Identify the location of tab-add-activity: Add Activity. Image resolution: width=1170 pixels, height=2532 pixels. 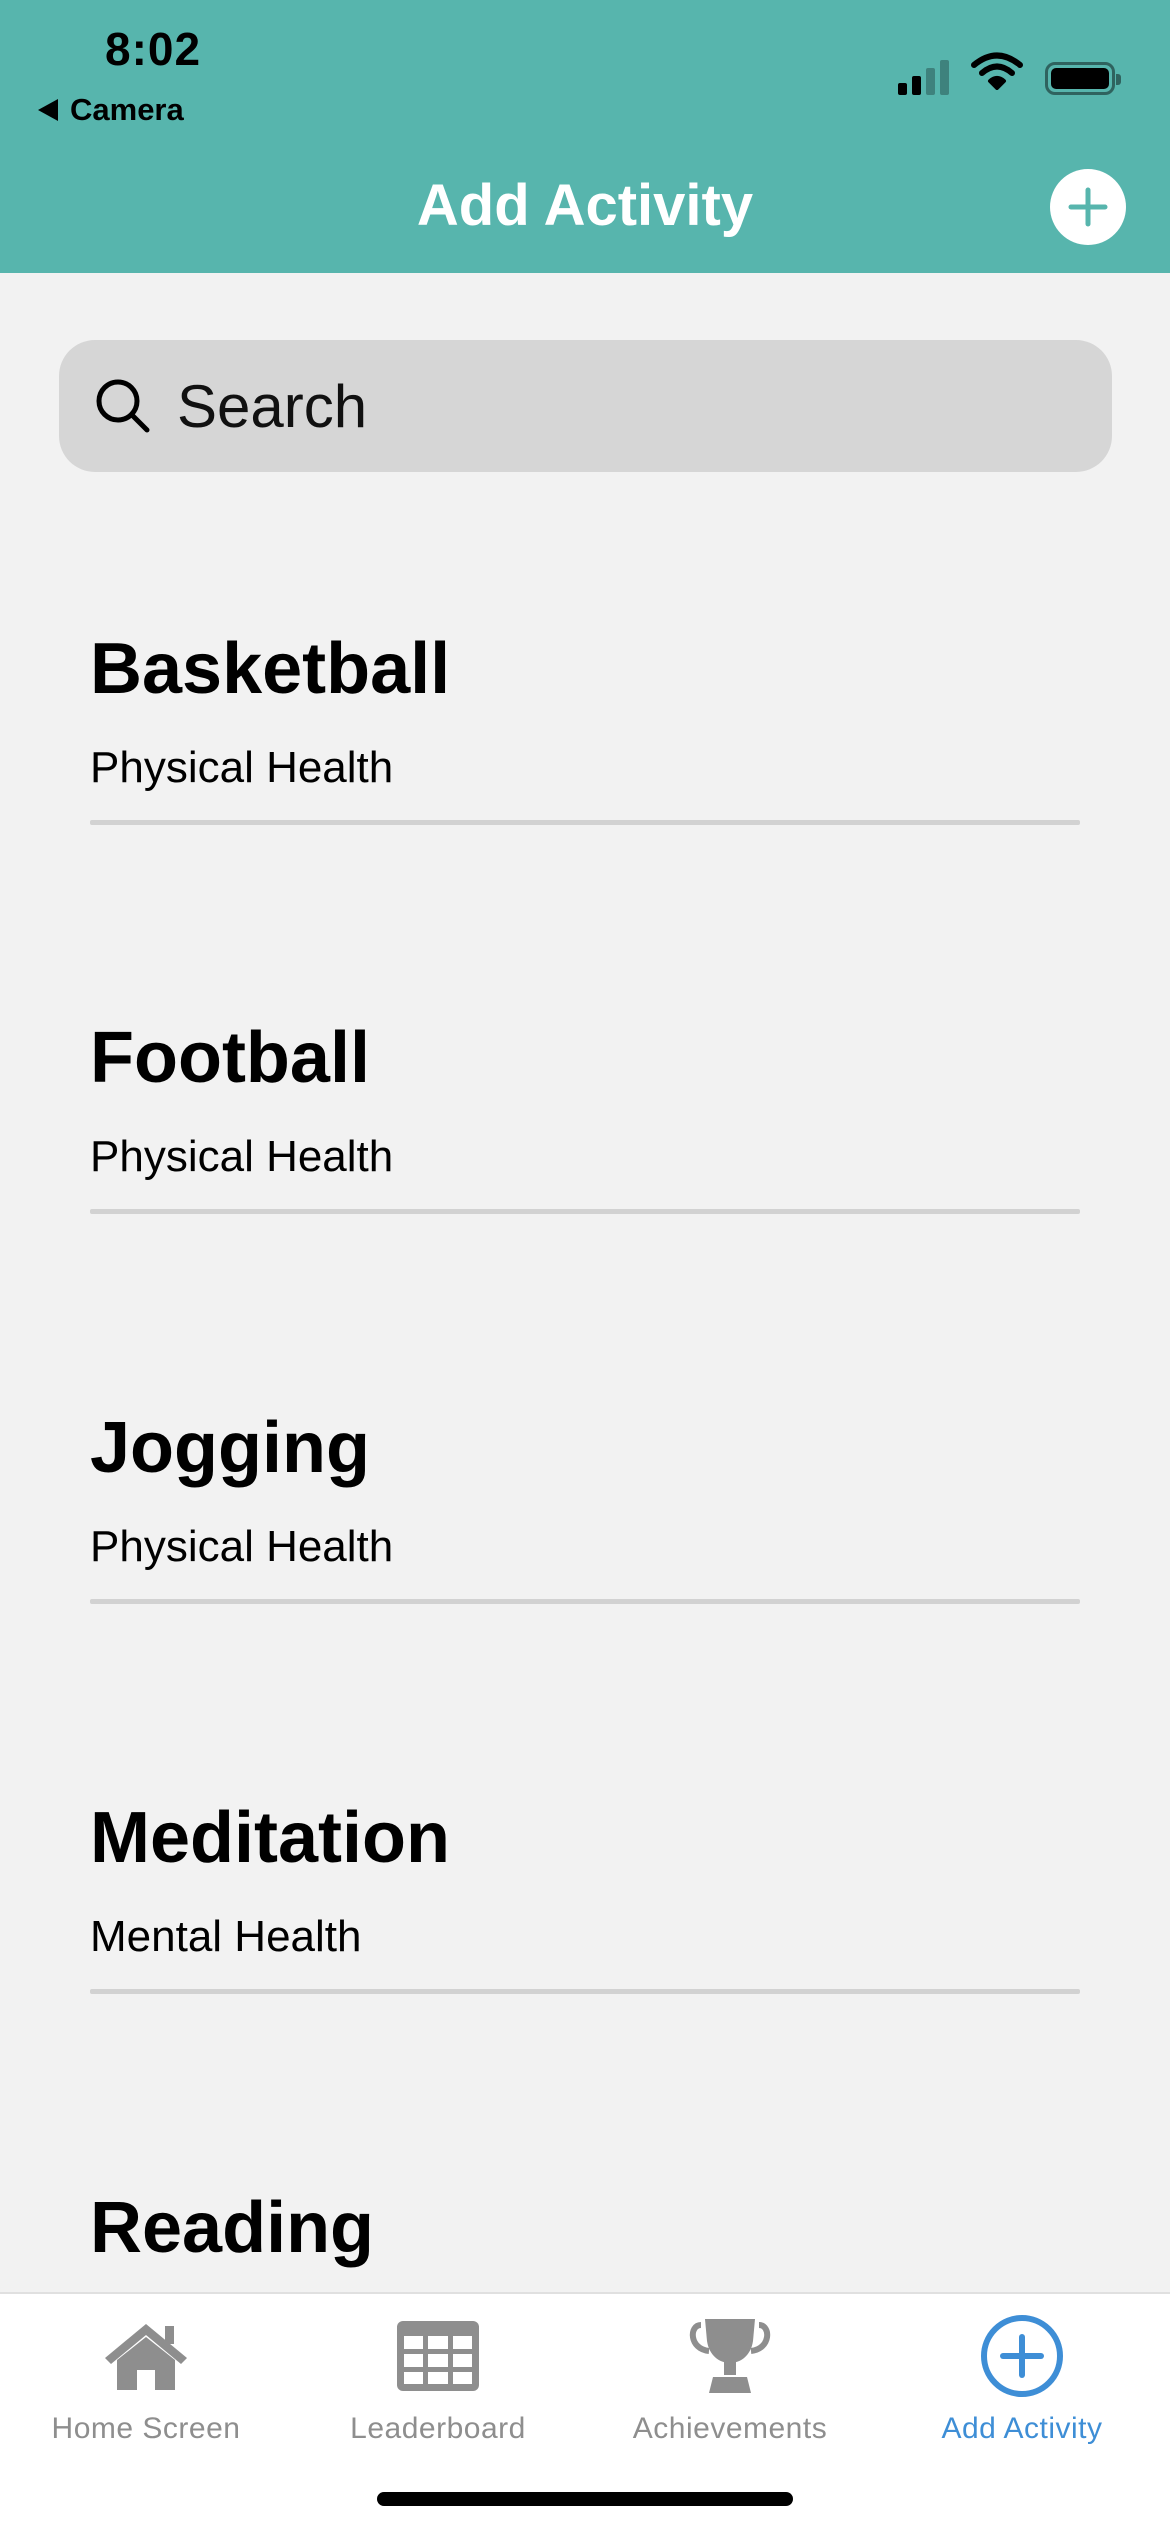
(1022, 2376).